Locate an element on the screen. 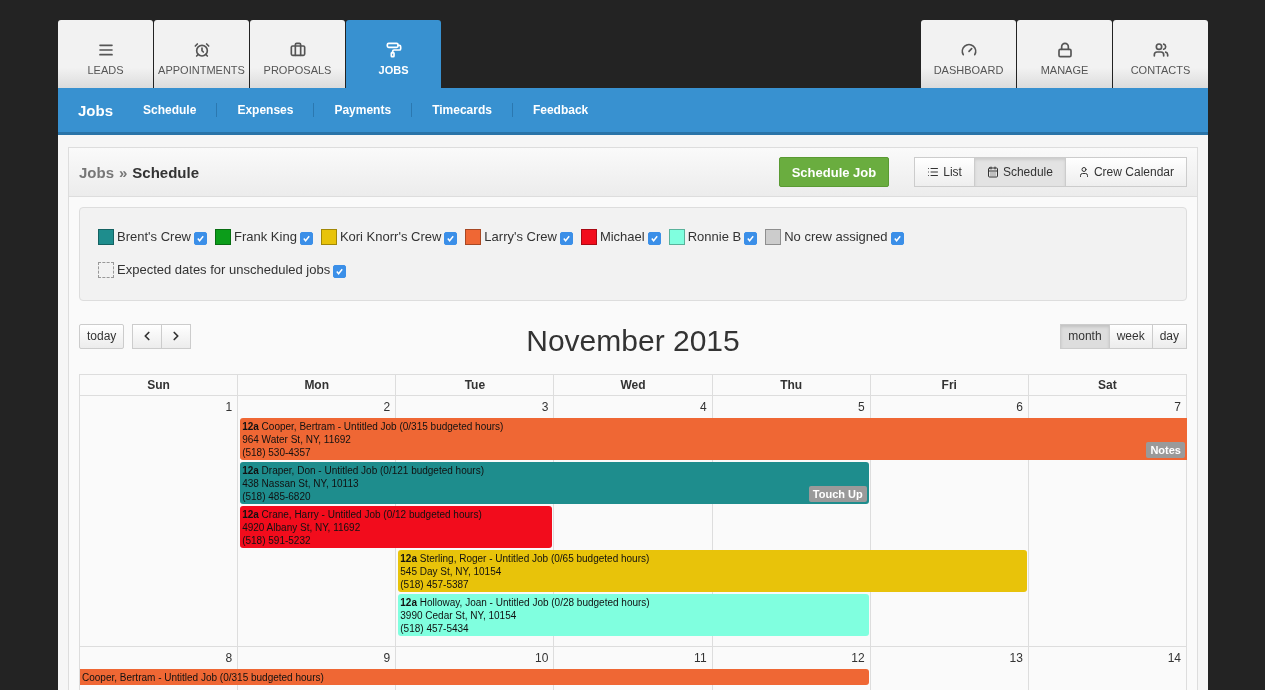 This screenshot has height=690, width=1265. calendar-title: November 2015 is located at coordinates (633, 341).